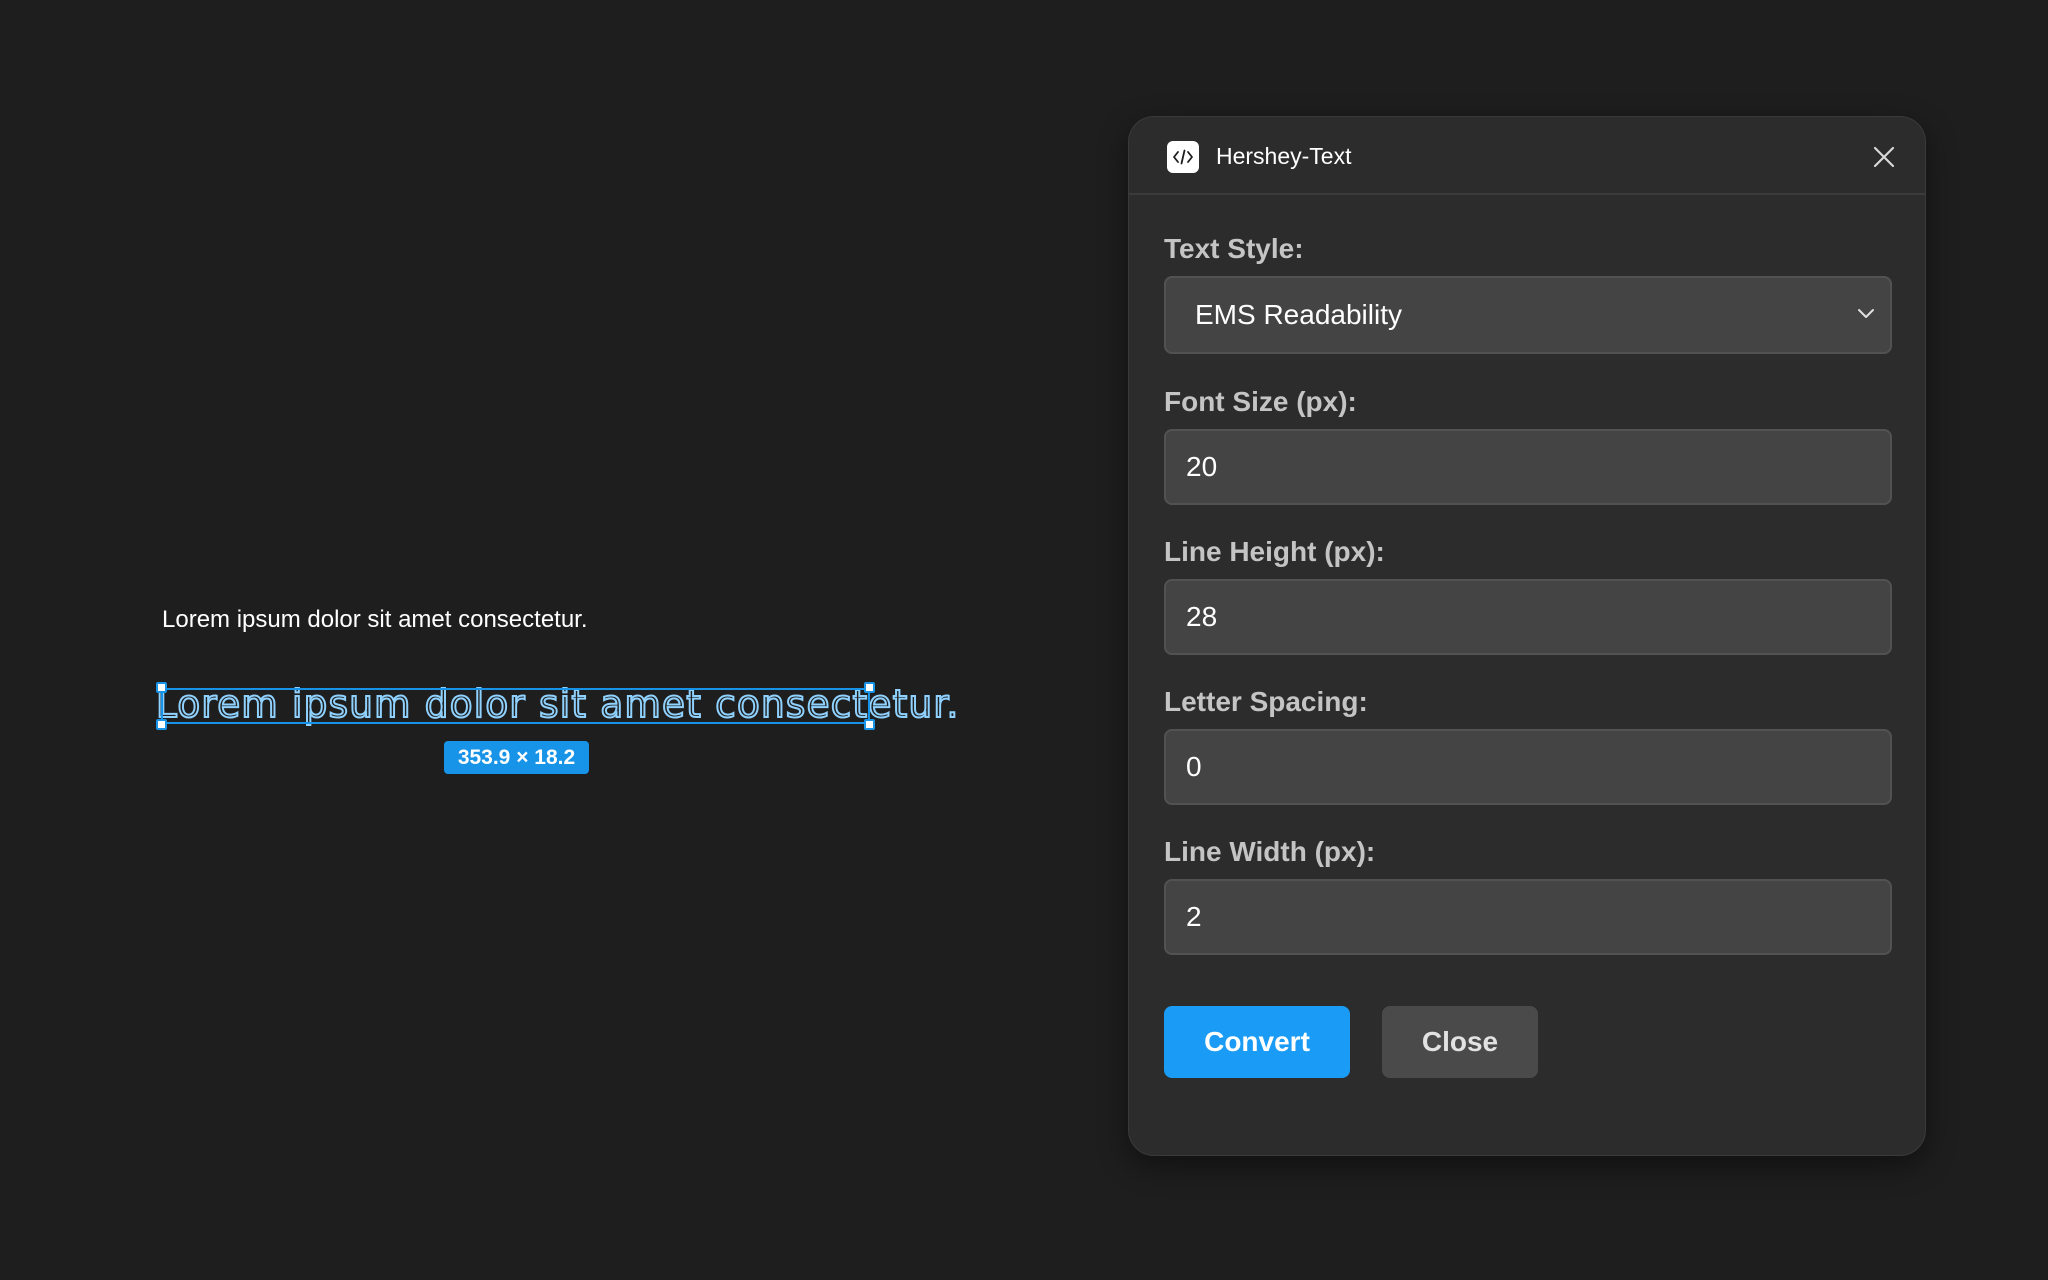 The width and height of the screenshot is (2048, 1280). Describe the element at coordinates (1528, 767) in the screenshot. I see `letter-spacing-input: 0` at that location.